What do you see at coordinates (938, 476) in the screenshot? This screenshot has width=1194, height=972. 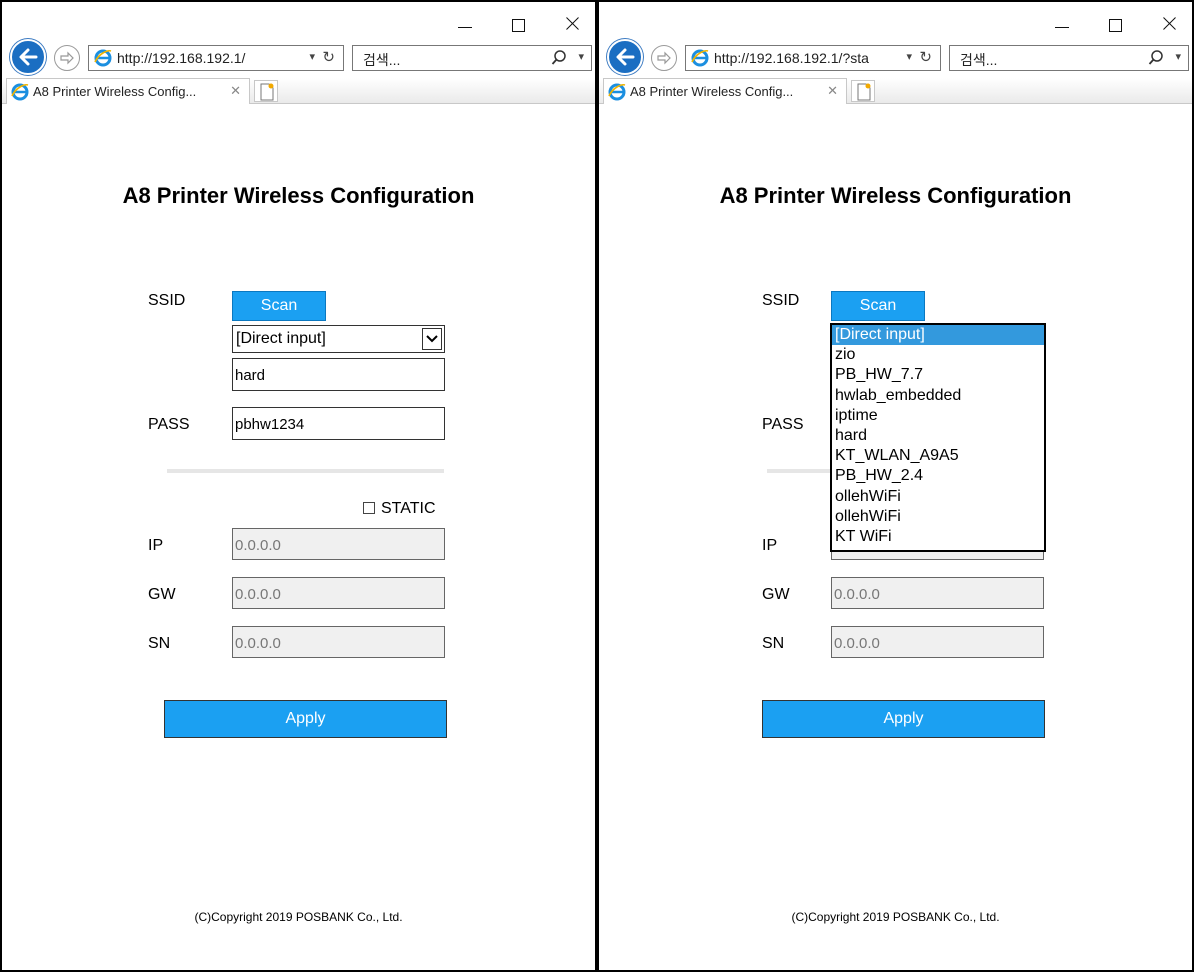 I see `ssid-option: PB_HW_2.4` at bounding box center [938, 476].